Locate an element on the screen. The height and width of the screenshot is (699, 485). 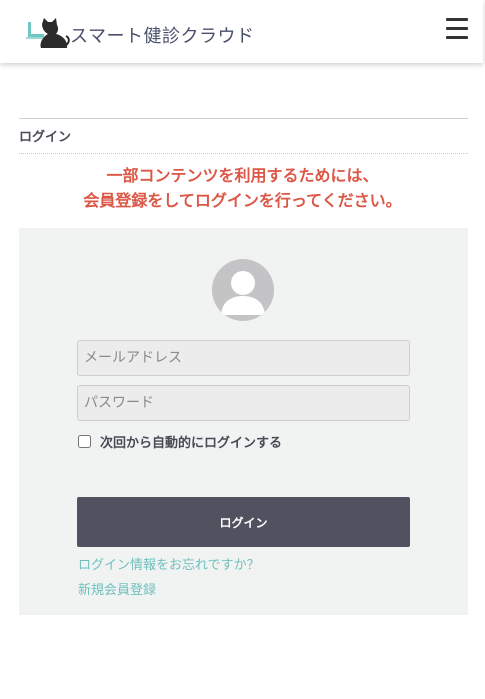
login-button: ログイン is located at coordinates (243, 522).